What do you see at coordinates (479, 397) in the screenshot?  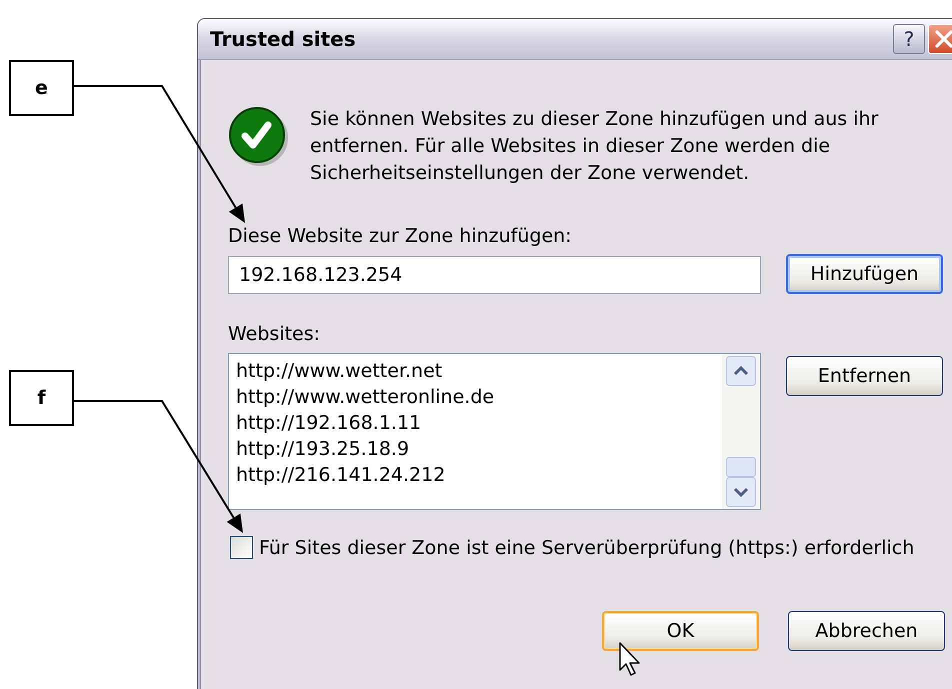 I see `list-item: http://www.wetteronline.de` at bounding box center [479, 397].